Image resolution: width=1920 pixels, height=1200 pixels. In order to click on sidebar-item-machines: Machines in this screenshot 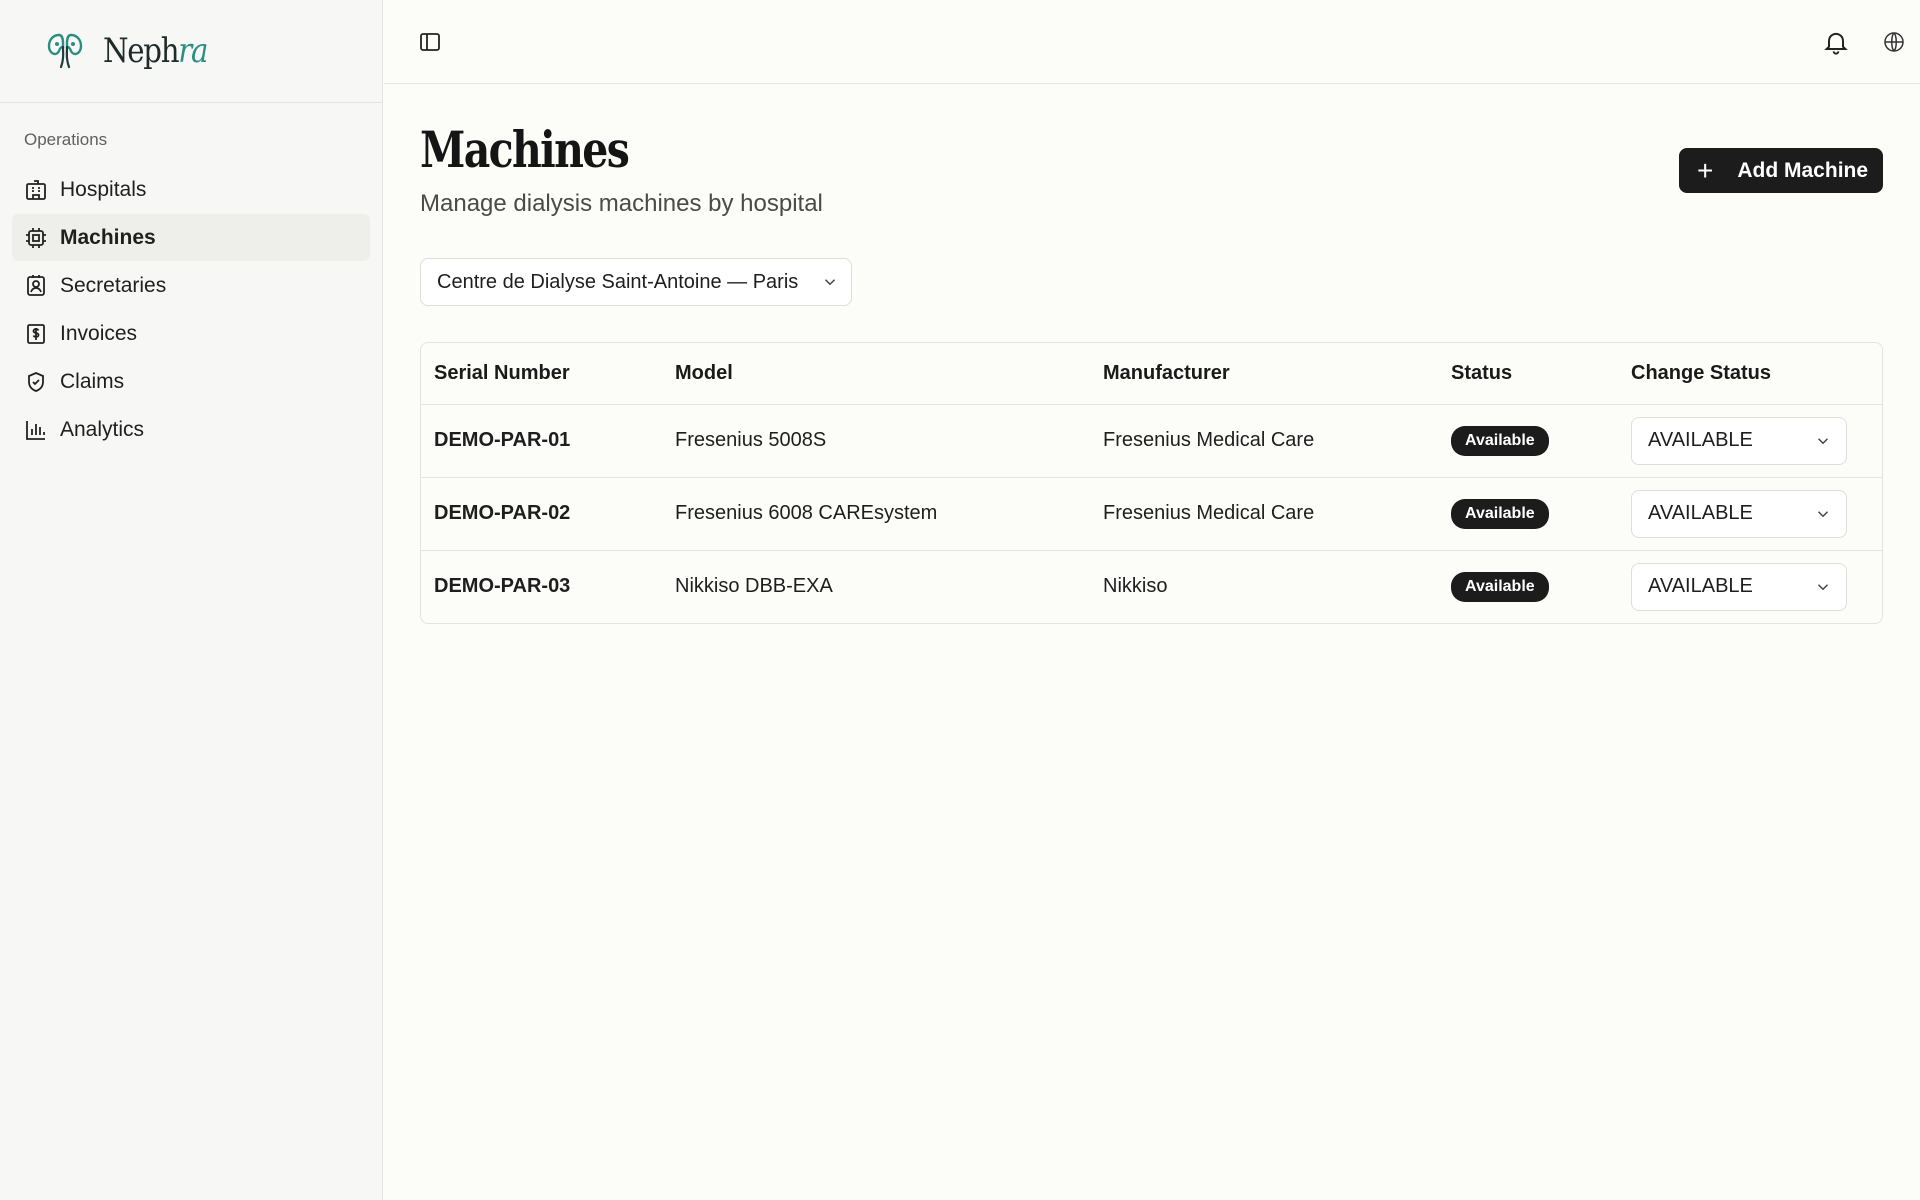, I will do `click(191, 237)`.